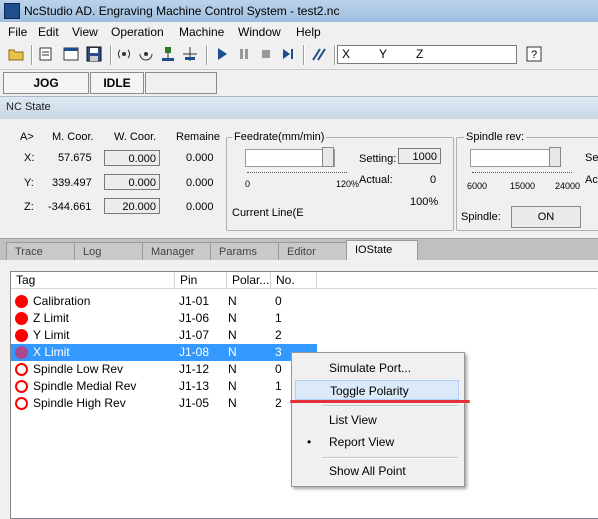 This screenshot has width=598, height=519. What do you see at coordinates (94, 54) in the screenshot?
I see `save-icon` at bounding box center [94, 54].